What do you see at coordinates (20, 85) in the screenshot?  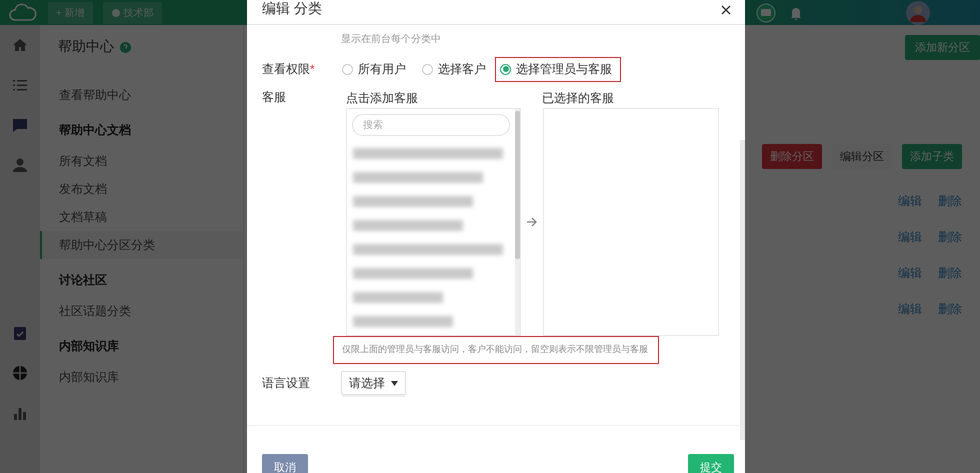 I see `list-icon` at bounding box center [20, 85].